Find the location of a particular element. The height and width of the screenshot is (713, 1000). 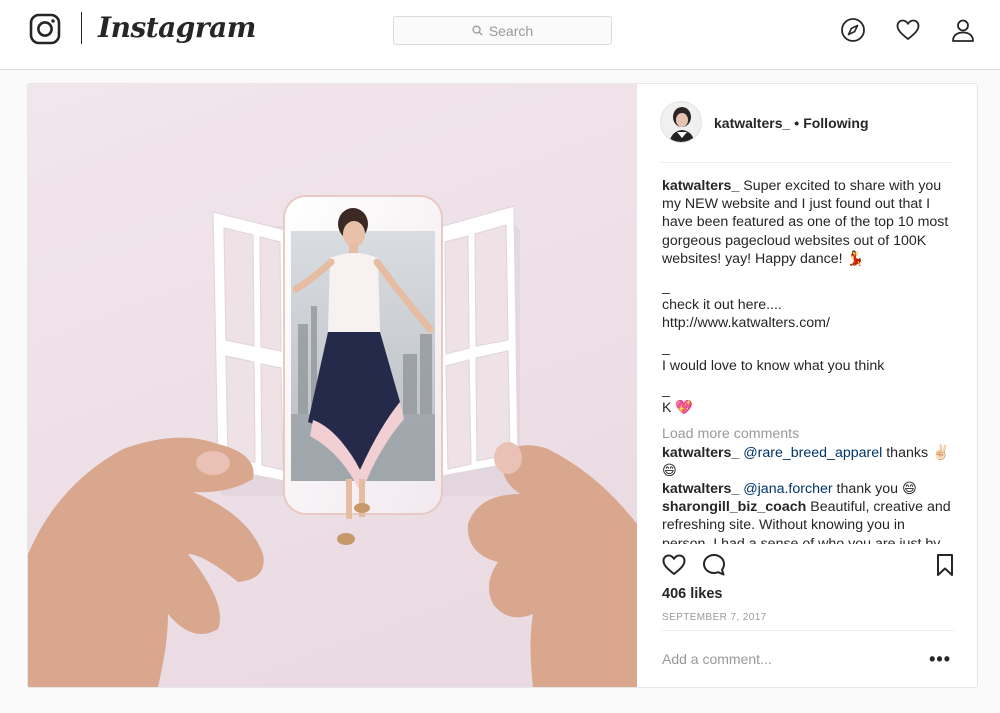

caption-text-5: _ is located at coordinates (666, 347).